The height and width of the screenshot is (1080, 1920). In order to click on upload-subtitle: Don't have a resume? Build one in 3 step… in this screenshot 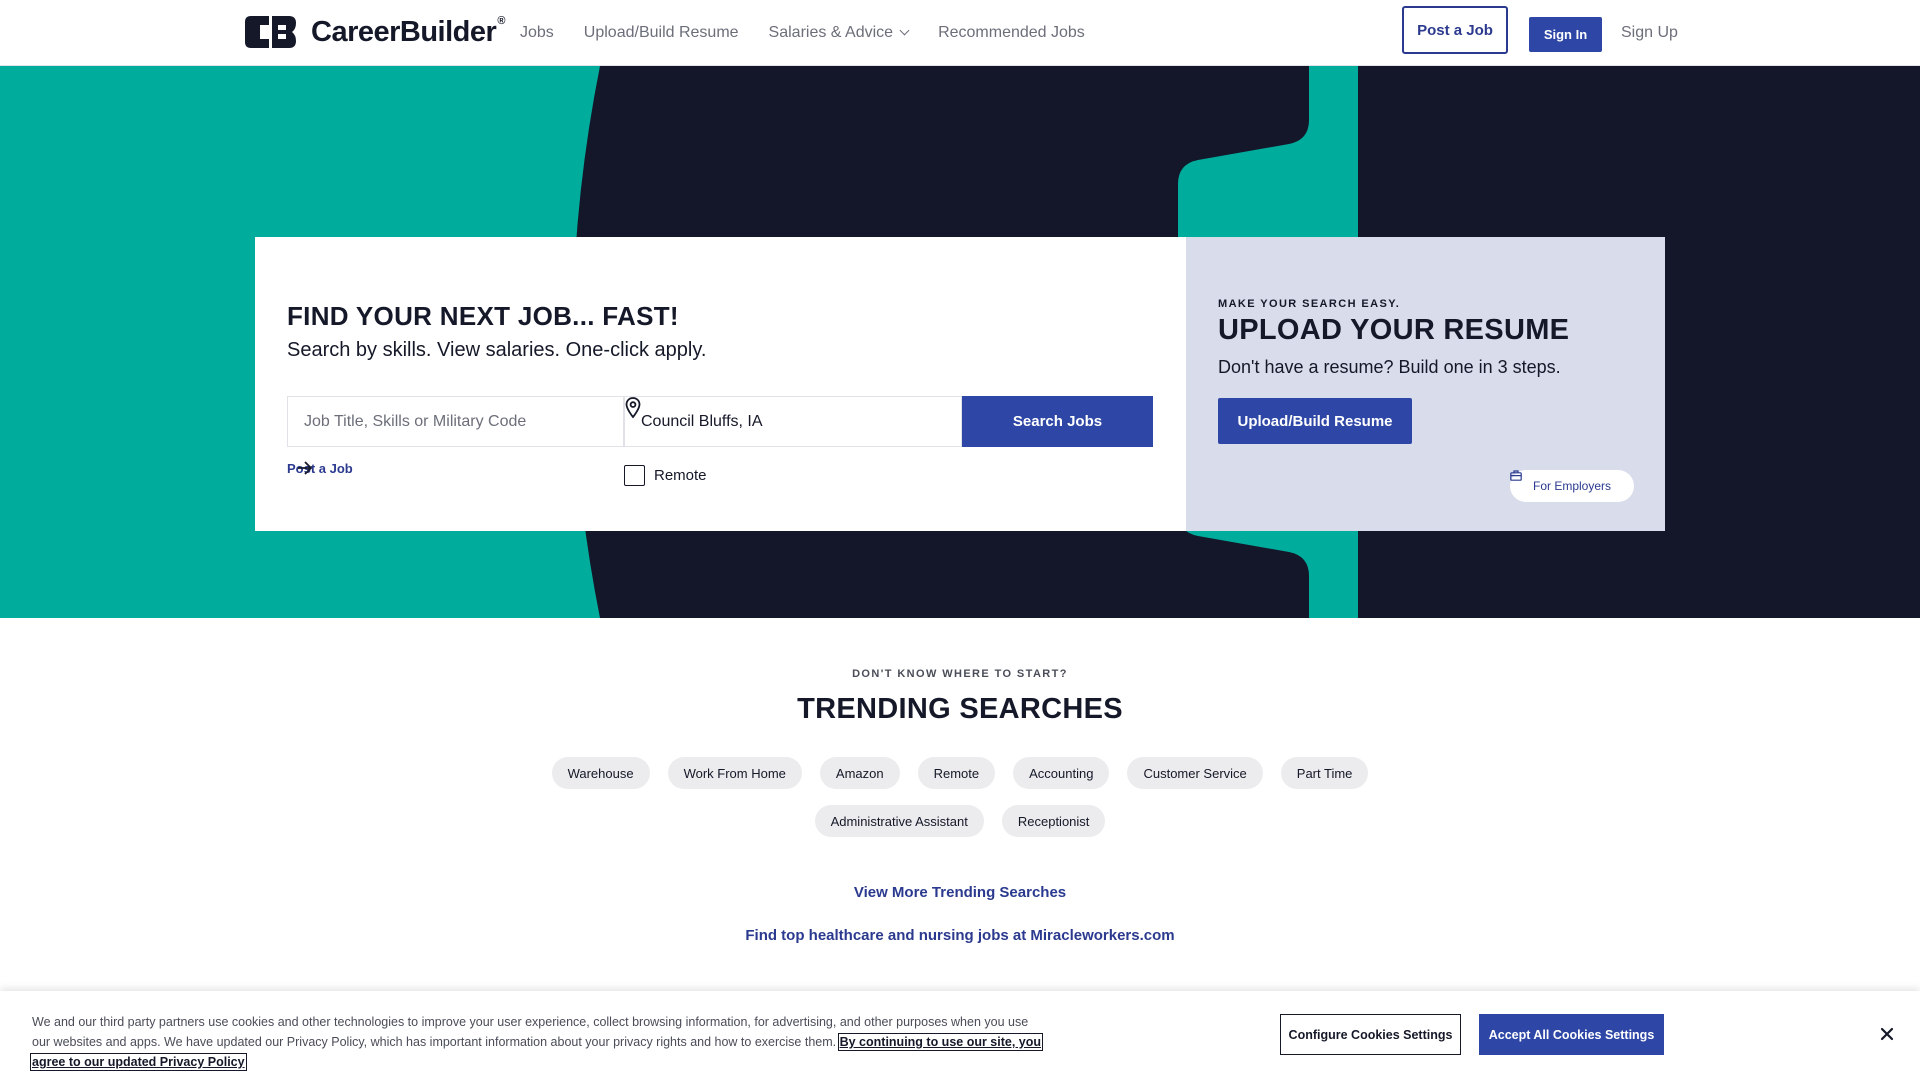, I will do `click(1389, 367)`.